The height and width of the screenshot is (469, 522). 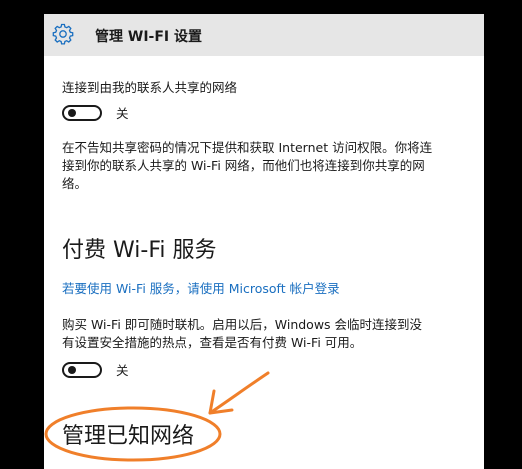 I want to click on description-line: 络。, so click(x=75, y=183).